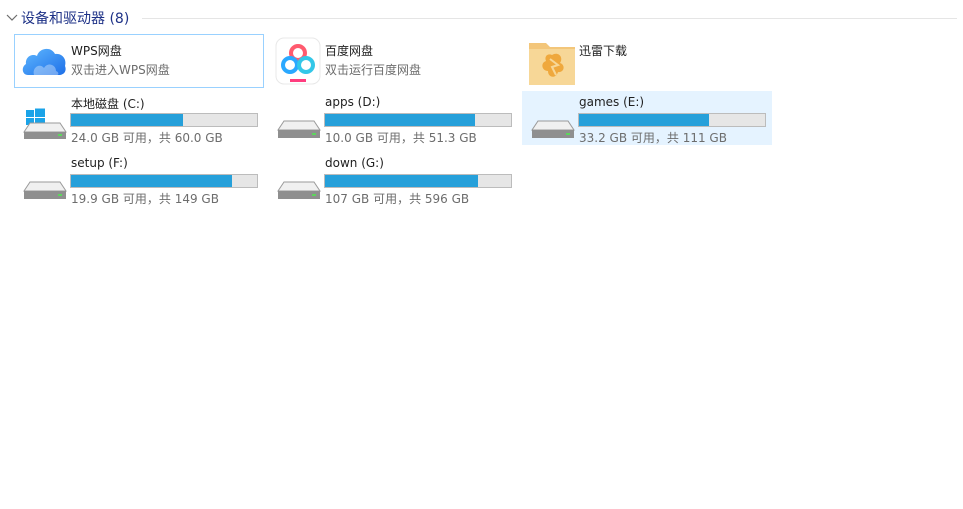 The height and width of the screenshot is (509, 963). What do you see at coordinates (99, 163) in the screenshot?
I see `drive-name: setup (F:)` at bounding box center [99, 163].